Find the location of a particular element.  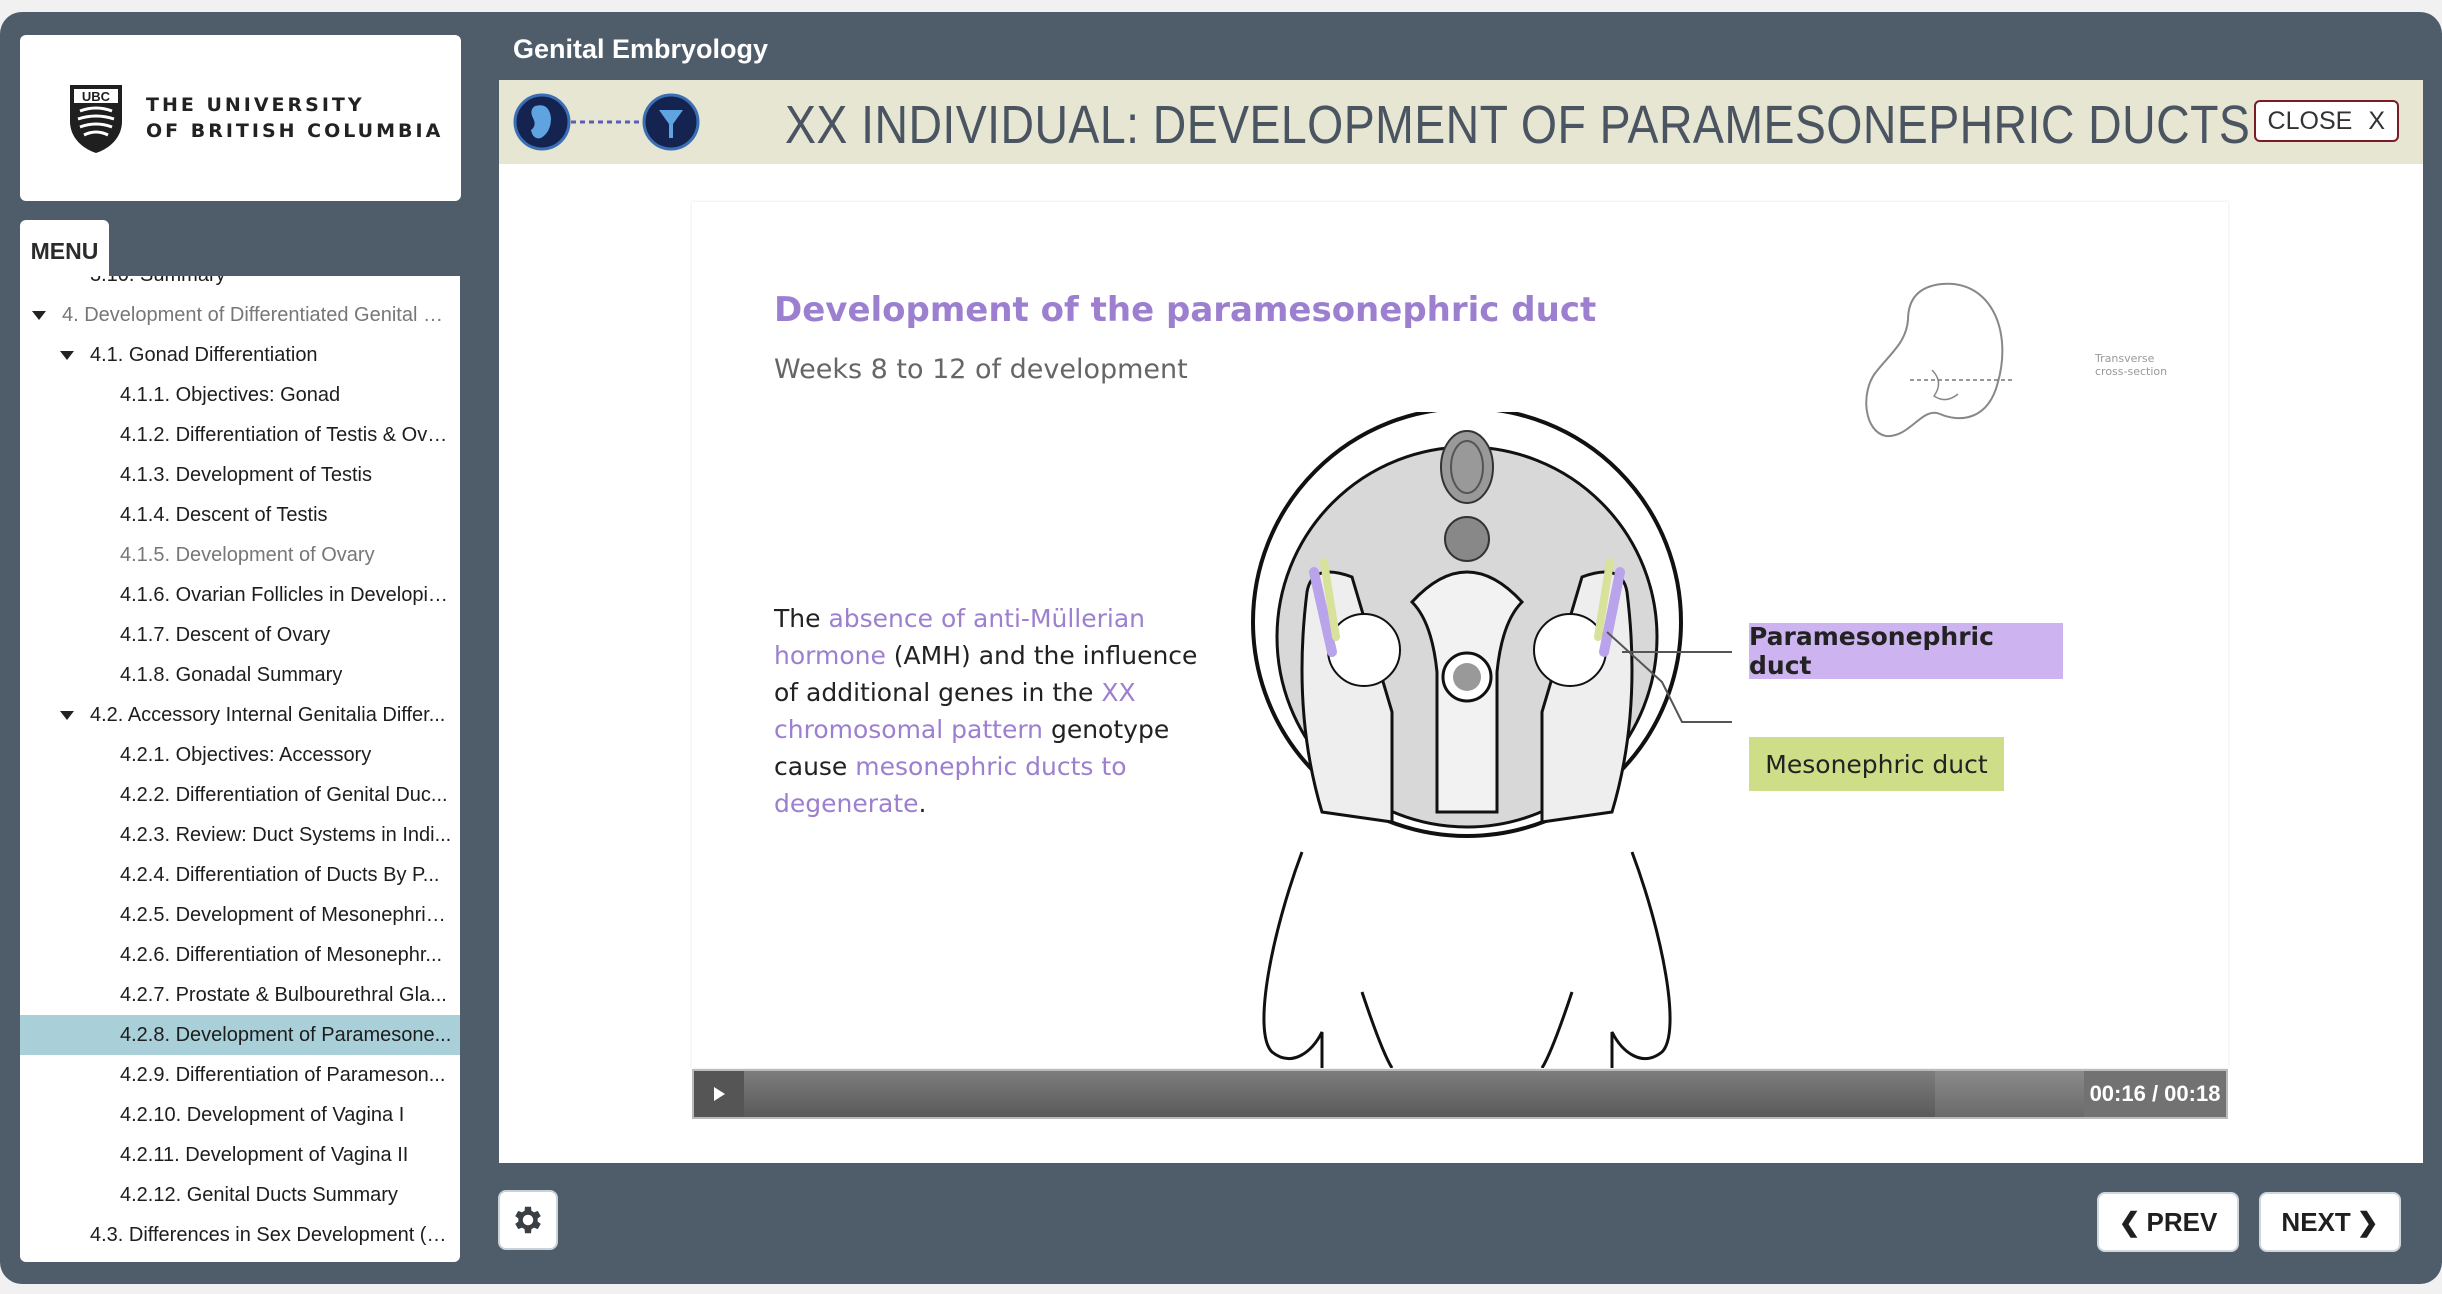

menu-item-label: 4.1.2. Differentiation of Testis & Ovary is located at coordinates (286, 434).